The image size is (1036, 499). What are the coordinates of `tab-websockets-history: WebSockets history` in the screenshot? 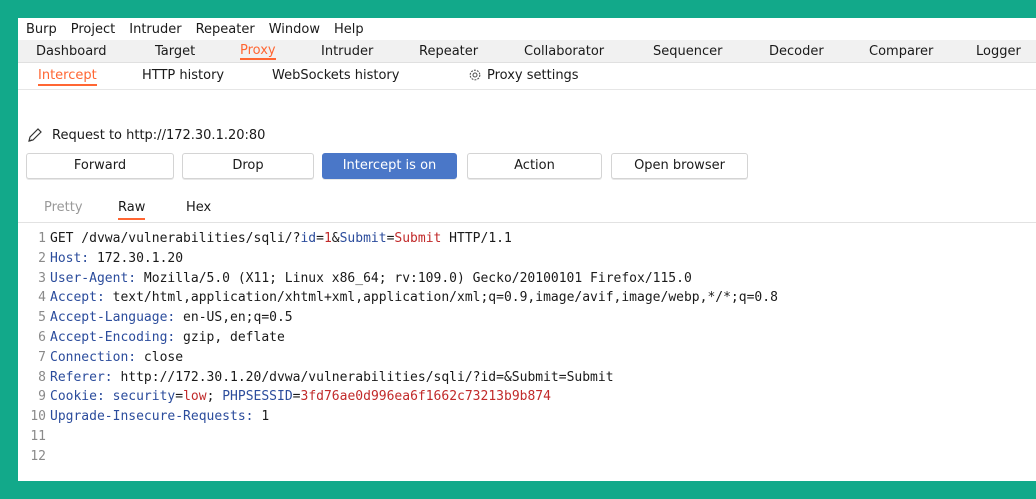 It's located at (335, 75).